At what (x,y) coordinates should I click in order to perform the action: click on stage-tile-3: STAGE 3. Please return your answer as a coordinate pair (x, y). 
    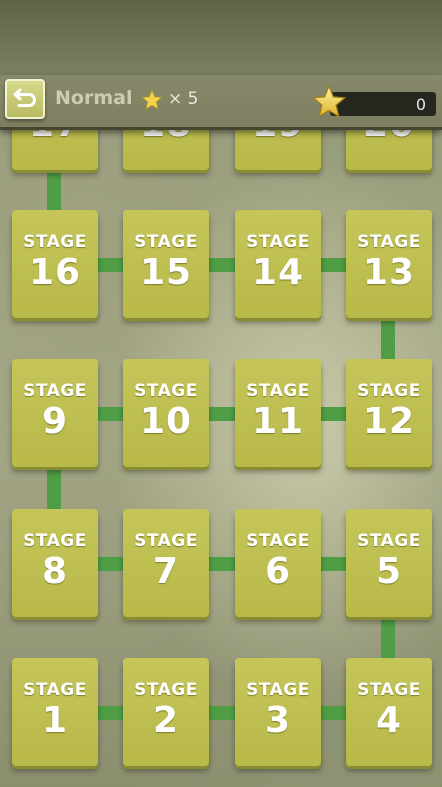
    Looking at the image, I should click on (278, 712).